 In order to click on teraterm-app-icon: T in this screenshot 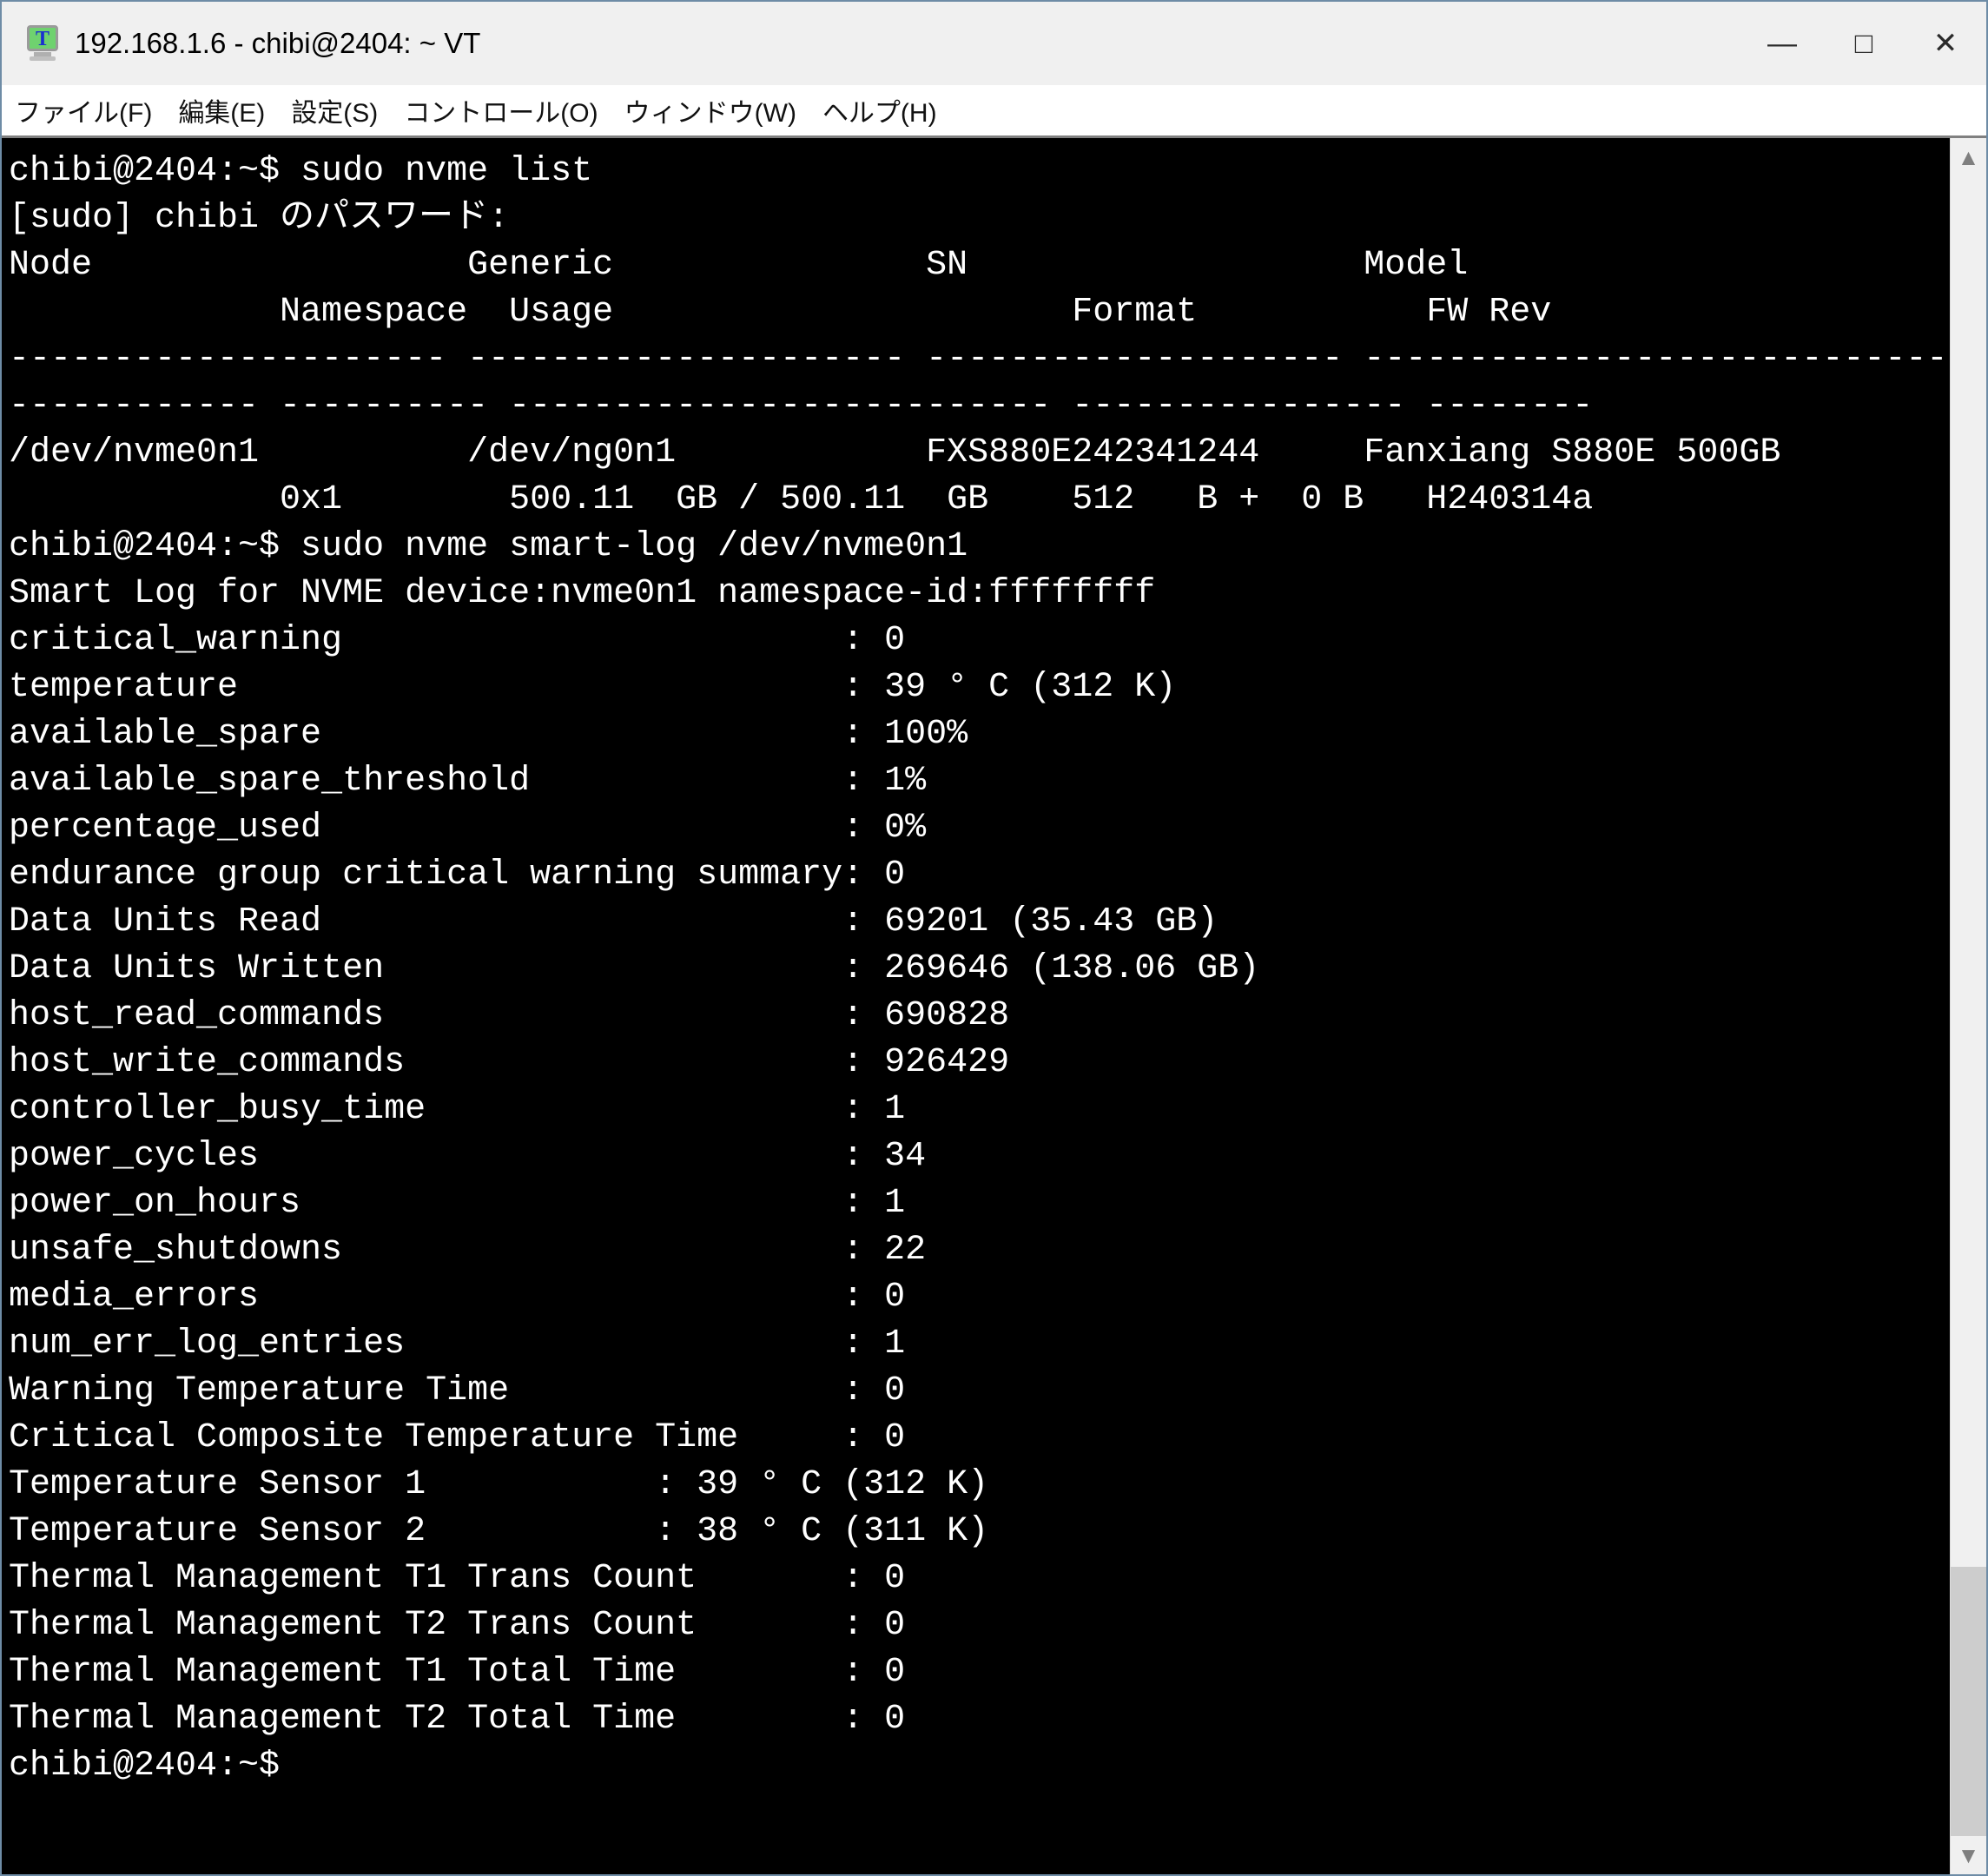, I will do `click(42, 43)`.